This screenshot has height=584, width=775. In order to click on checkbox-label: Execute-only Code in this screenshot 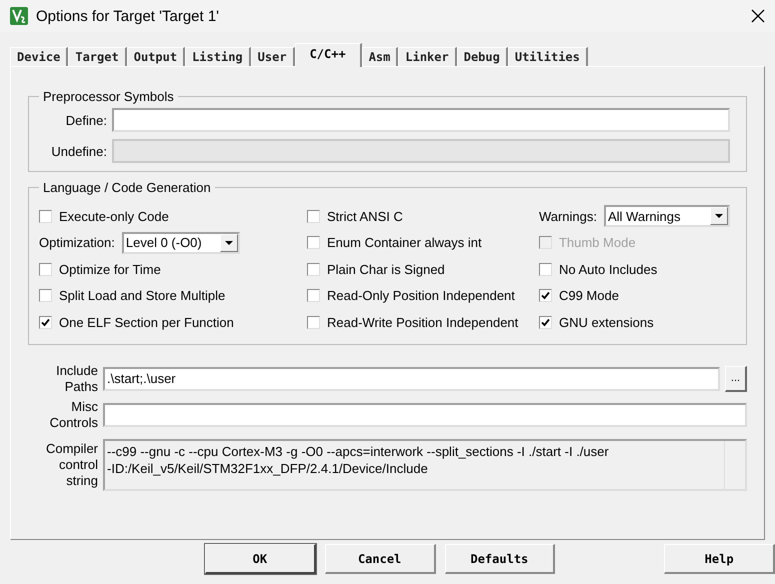, I will do `click(114, 216)`.